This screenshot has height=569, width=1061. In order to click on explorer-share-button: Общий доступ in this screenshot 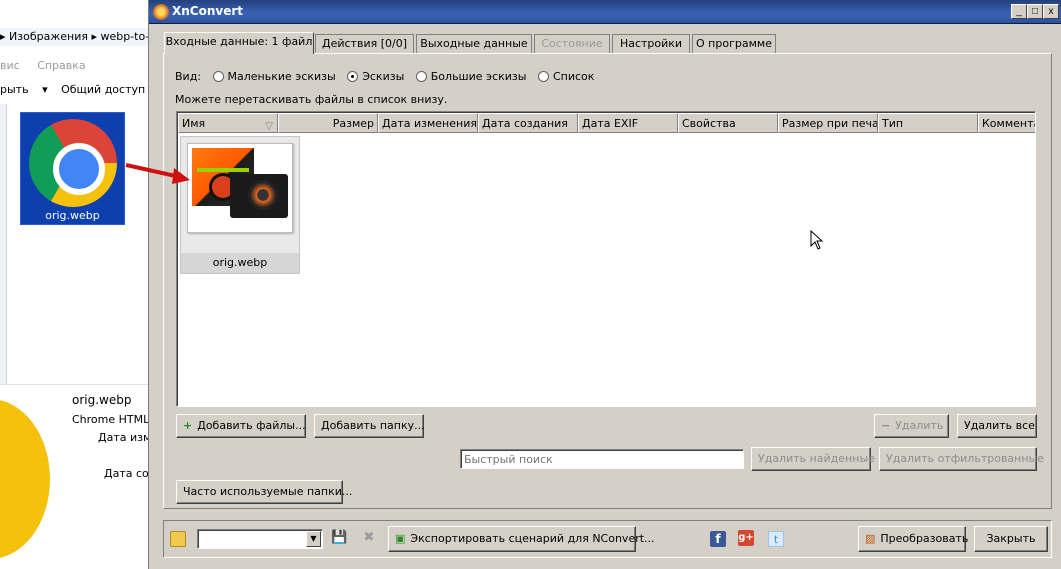, I will do `click(103, 89)`.